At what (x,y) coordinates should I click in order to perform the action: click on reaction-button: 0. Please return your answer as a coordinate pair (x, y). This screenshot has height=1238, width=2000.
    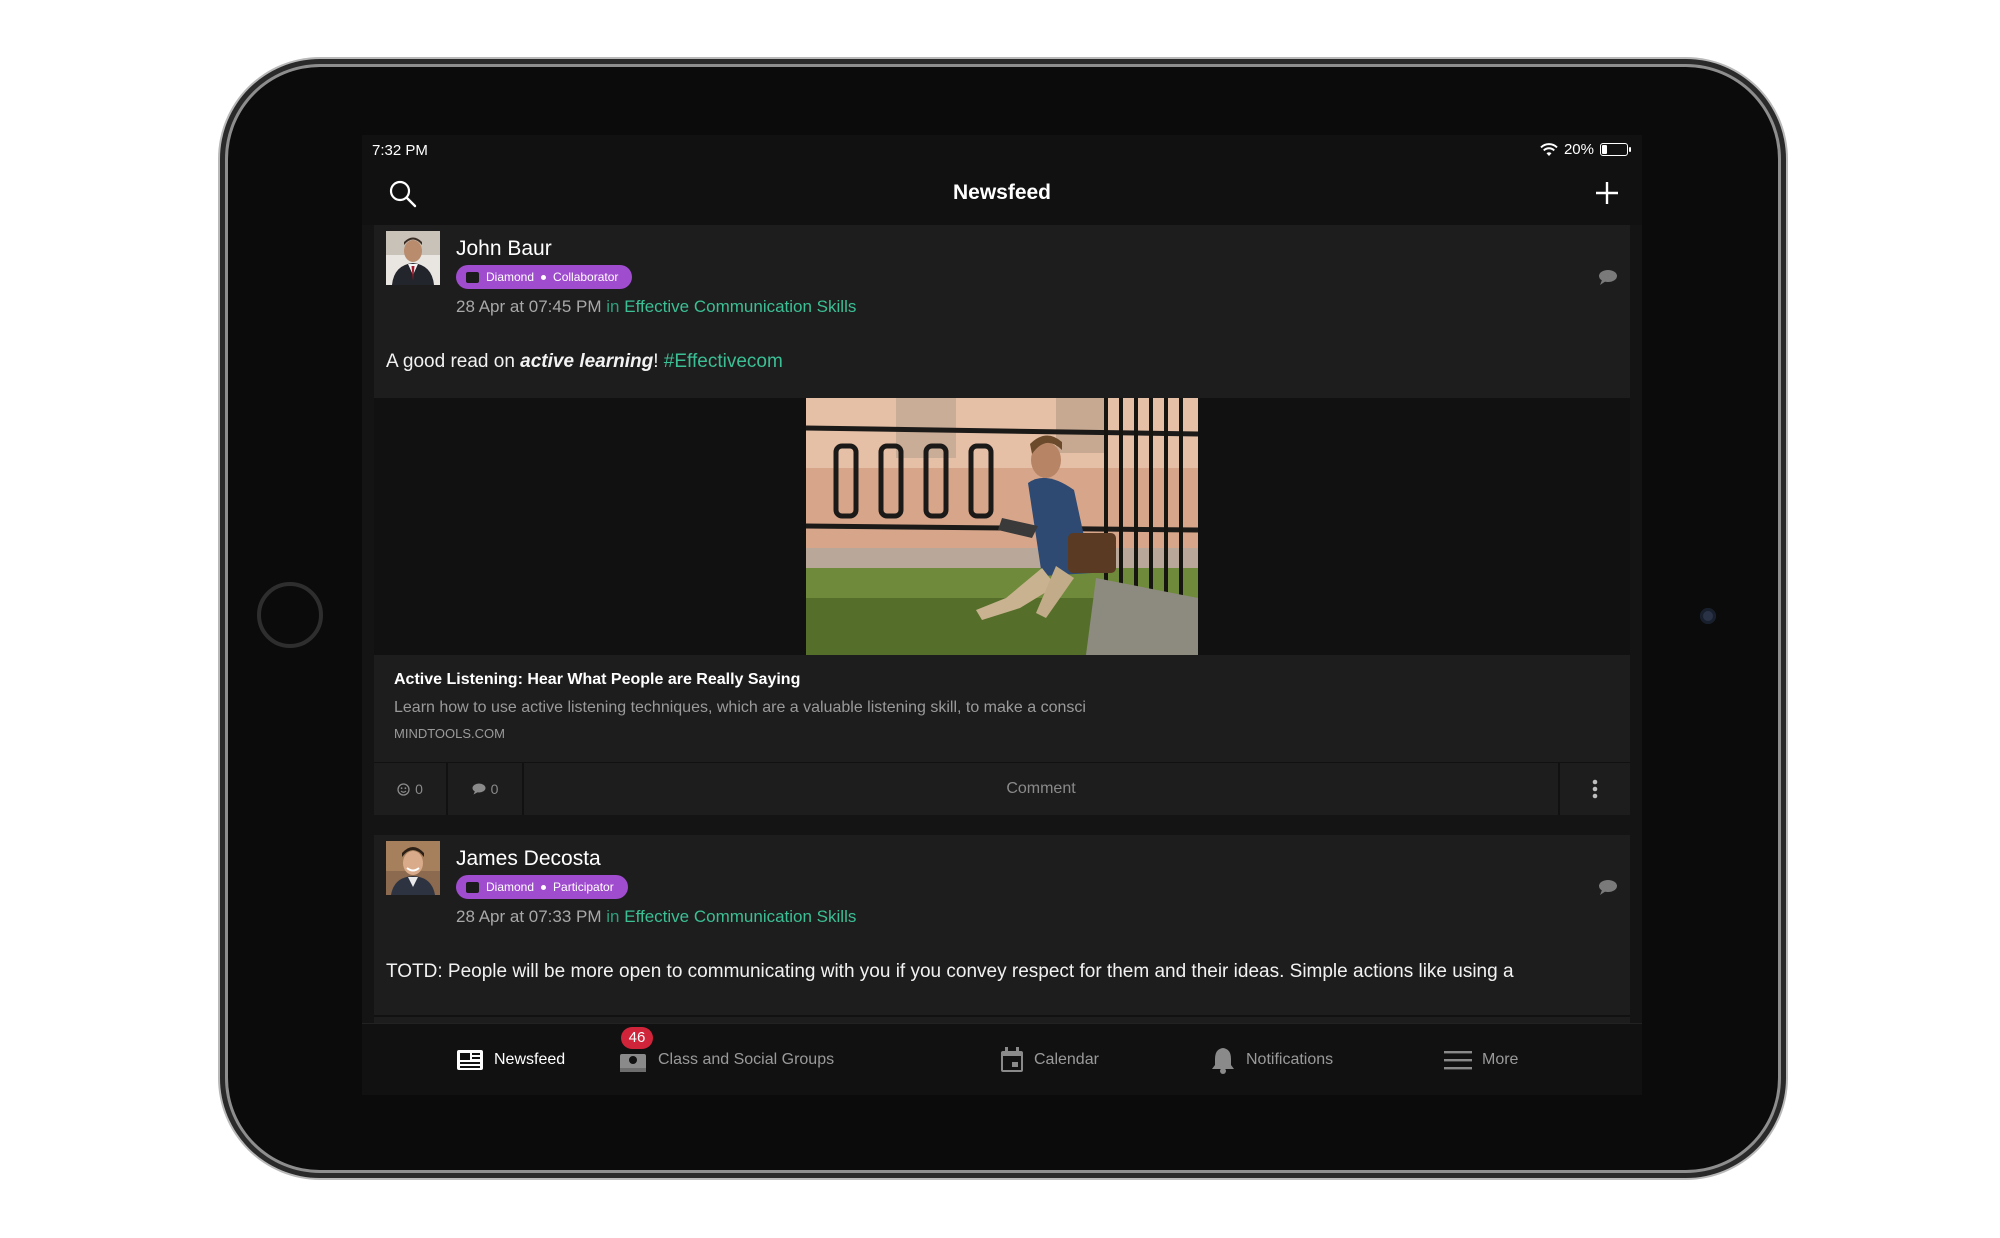
    Looking at the image, I should click on (410, 789).